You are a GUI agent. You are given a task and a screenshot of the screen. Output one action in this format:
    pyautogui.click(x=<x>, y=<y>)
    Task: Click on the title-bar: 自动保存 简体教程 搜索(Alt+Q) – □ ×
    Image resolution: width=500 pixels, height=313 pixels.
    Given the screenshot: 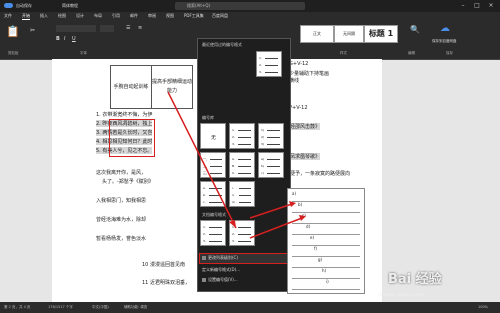 What is the action you would take?
    pyautogui.click(x=250, y=6)
    